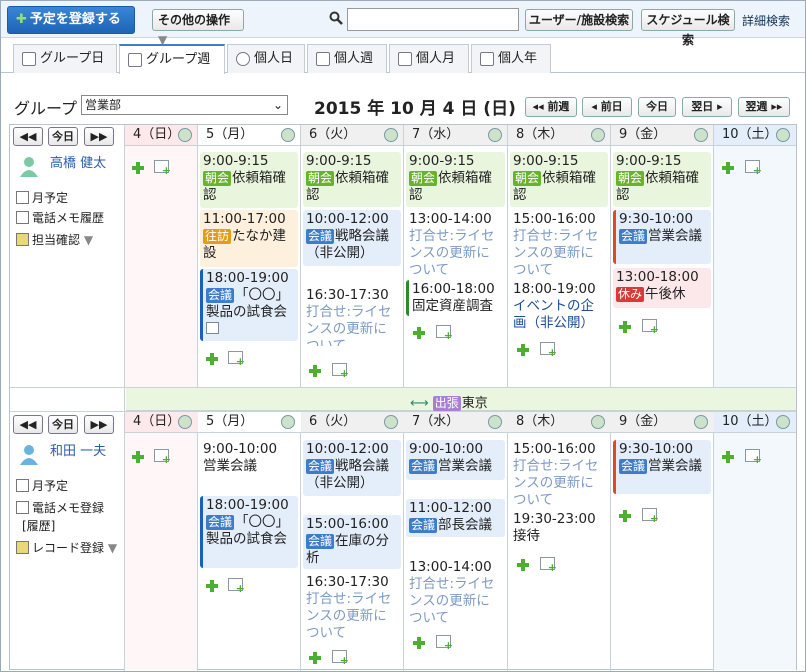 This screenshot has height=672, width=806. Describe the element at coordinates (184, 105) in the screenshot. I see `group-select: 営業部 ⌄` at that location.